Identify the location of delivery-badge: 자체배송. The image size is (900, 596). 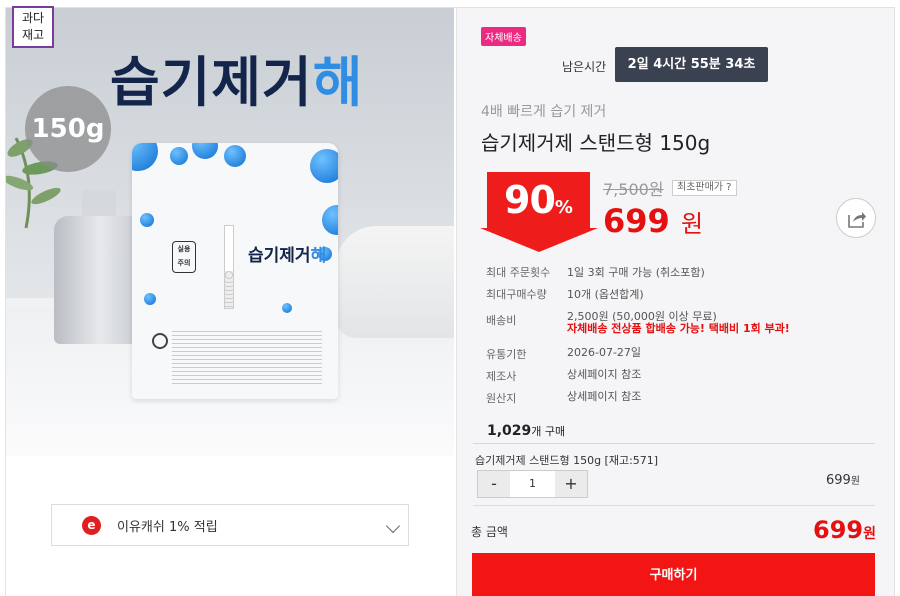
(503, 36).